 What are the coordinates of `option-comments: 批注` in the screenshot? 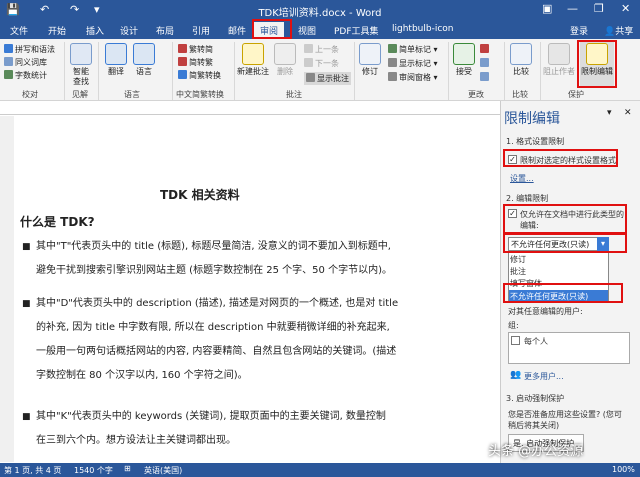 It's located at (518, 271).